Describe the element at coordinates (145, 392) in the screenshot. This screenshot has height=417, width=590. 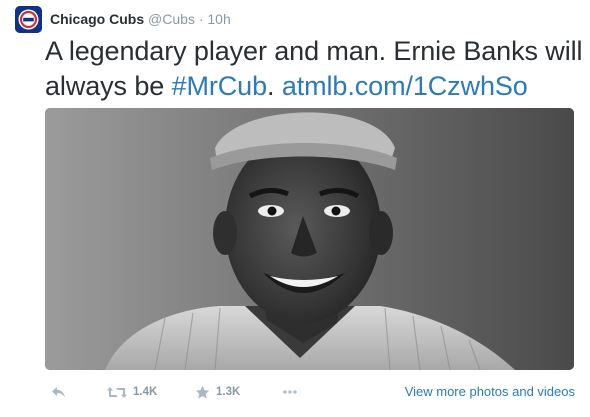
I see `retweet-count: 1.4K` at that location.